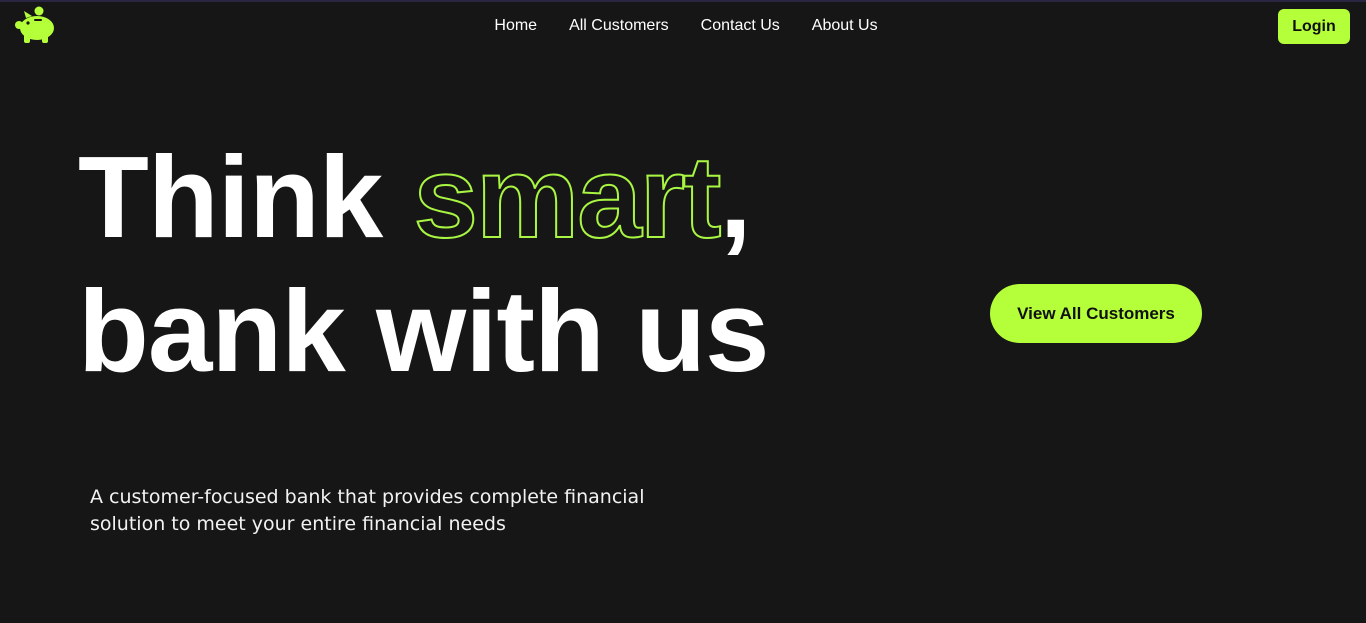 This screenshot has width=1366, height=623. What do you see at coordinates (515, 26) in the screenshot?
I see `nav-home: Home` at bounding box center [515, 26].